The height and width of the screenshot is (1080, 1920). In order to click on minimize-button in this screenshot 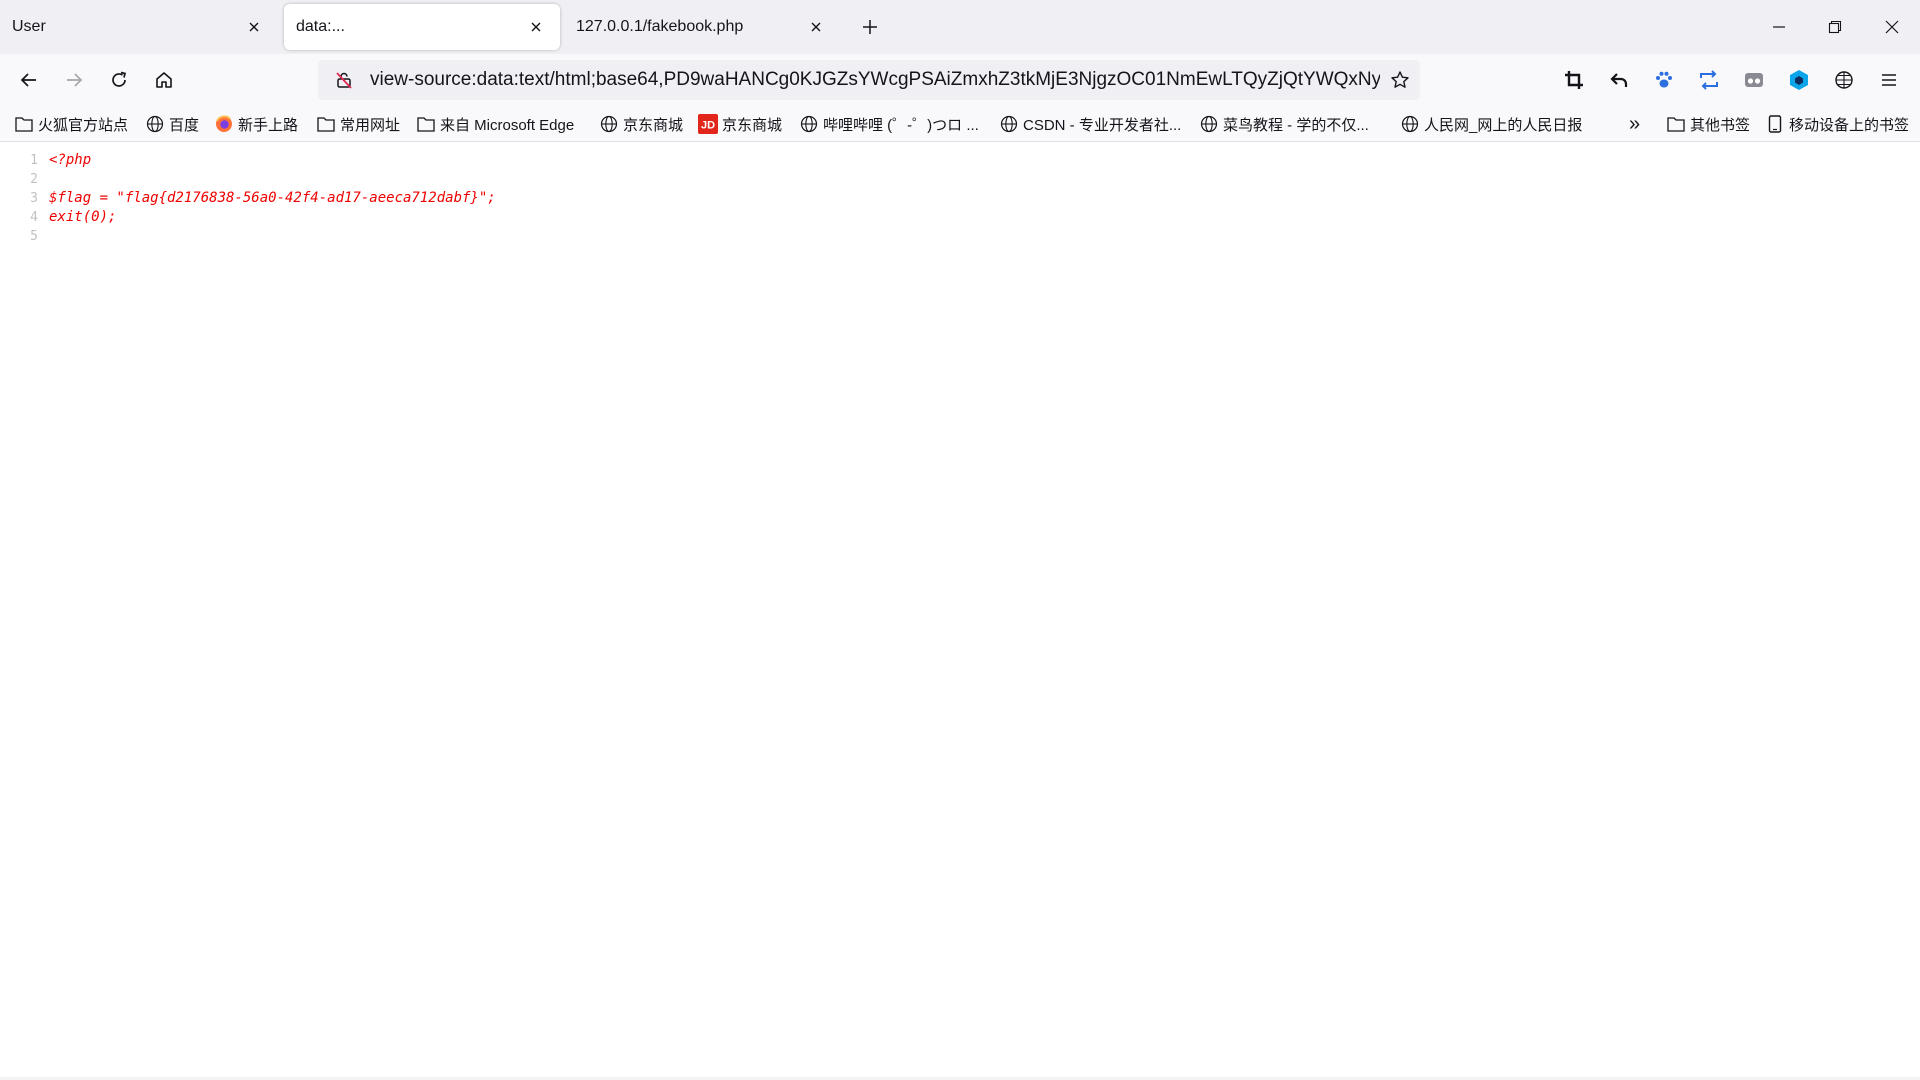, I will do `click(1779, 27)`.